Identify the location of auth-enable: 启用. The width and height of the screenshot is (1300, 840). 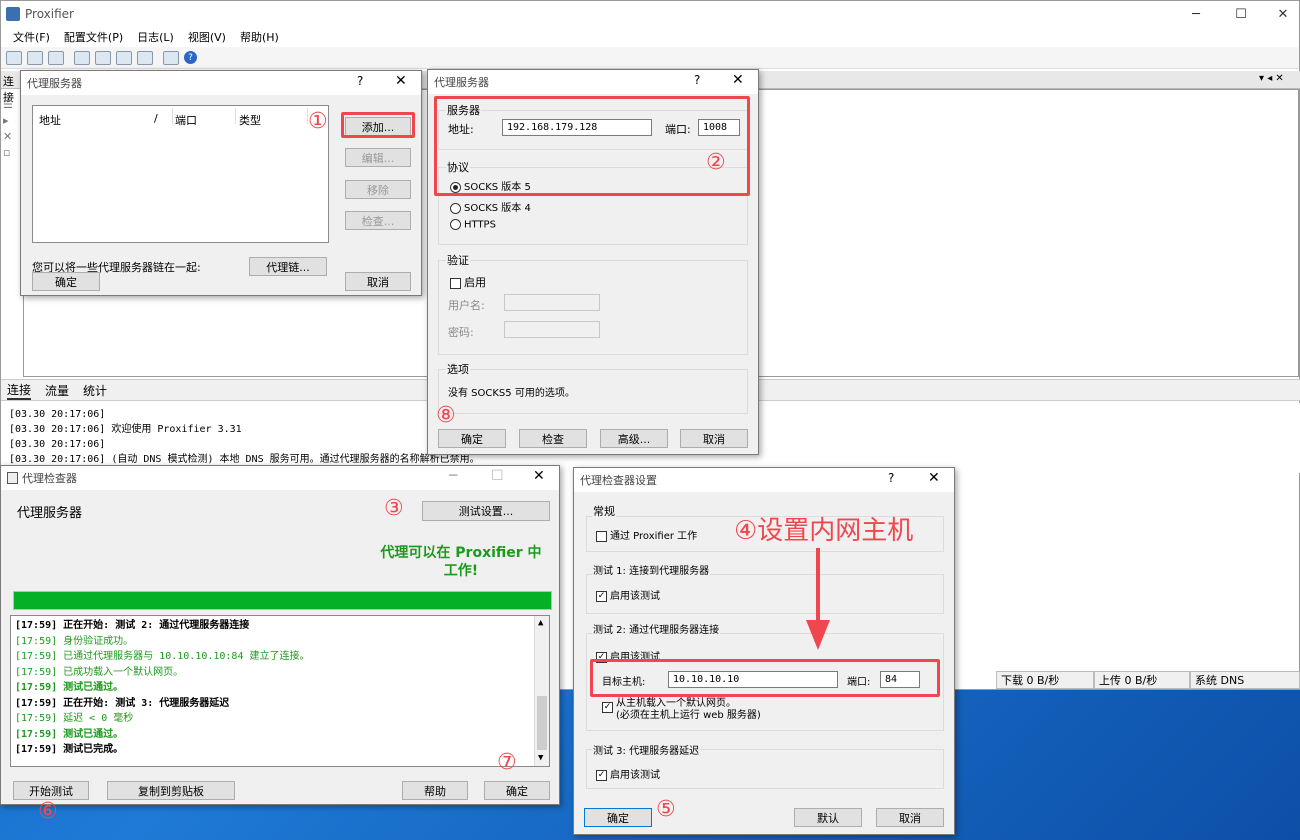
(468, 282).